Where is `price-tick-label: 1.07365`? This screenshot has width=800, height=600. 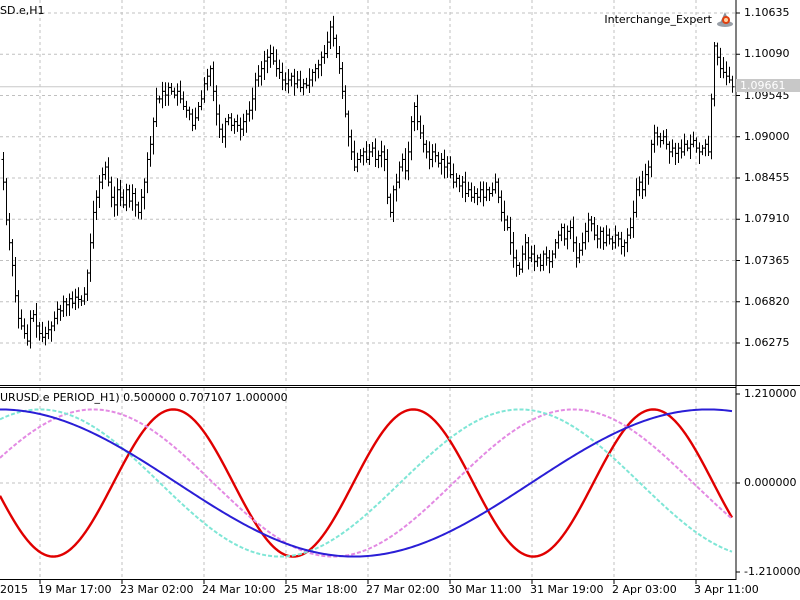 price-tick-label: 1.07365 is located at coordinates (767, 260).